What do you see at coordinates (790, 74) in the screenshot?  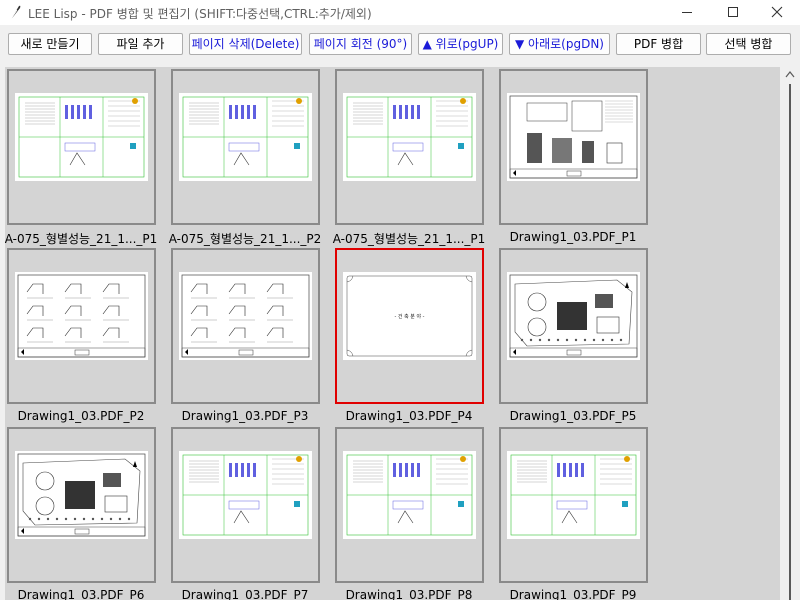 I see `scroll-up-arrow-icon` at bounding box center [790, 74].